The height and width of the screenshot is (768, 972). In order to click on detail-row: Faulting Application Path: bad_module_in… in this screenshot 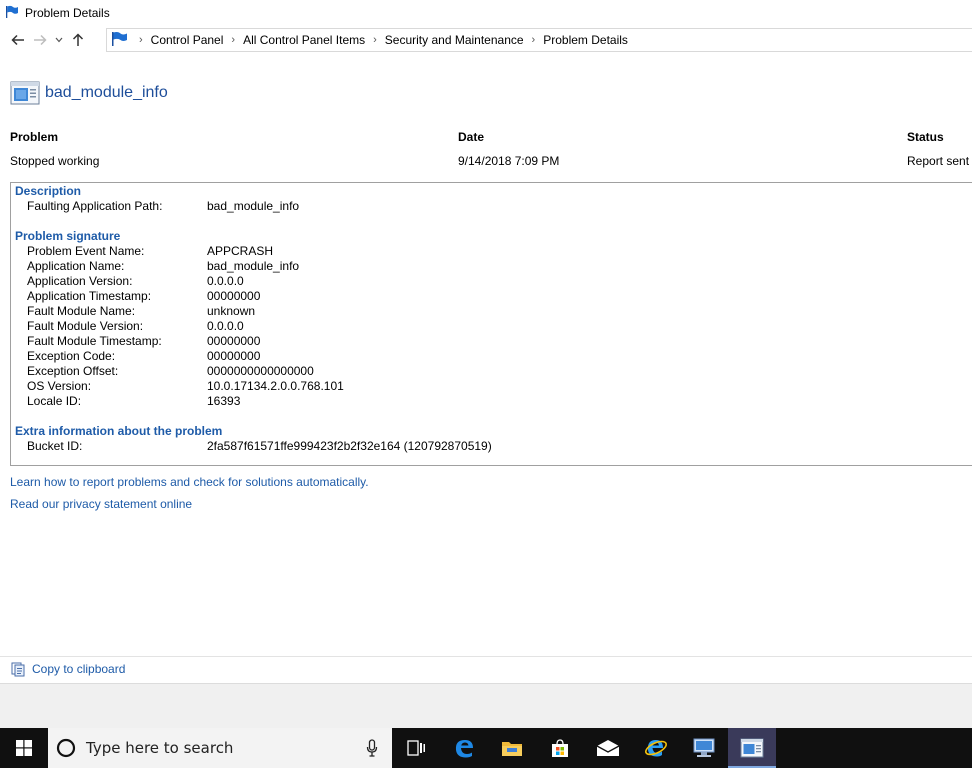, I will do `click(163, 206)`.